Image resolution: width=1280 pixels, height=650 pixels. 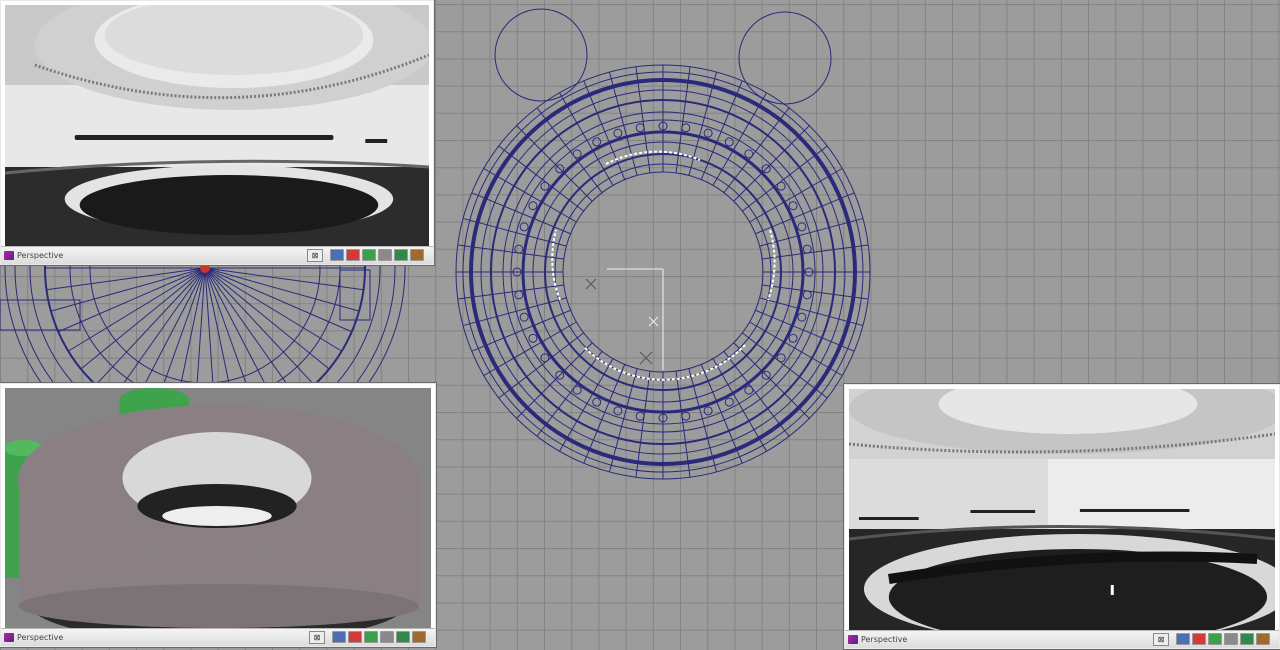 I want to click on perspective-viewport-top-left: Perspective ⊠, so click(x=217, y=132).